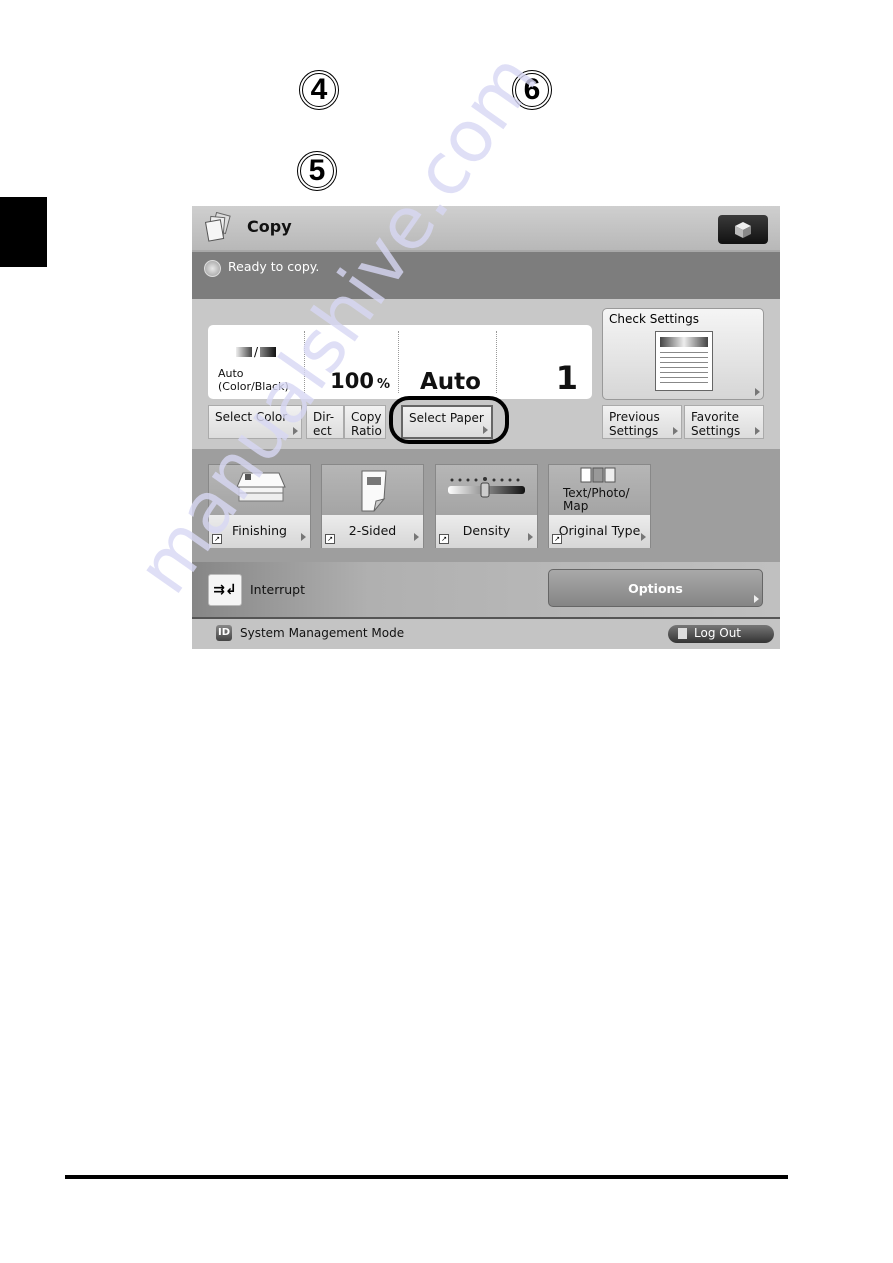 The image size is (893, 1263). I want to click on options-button: Options, so click(655, 588).